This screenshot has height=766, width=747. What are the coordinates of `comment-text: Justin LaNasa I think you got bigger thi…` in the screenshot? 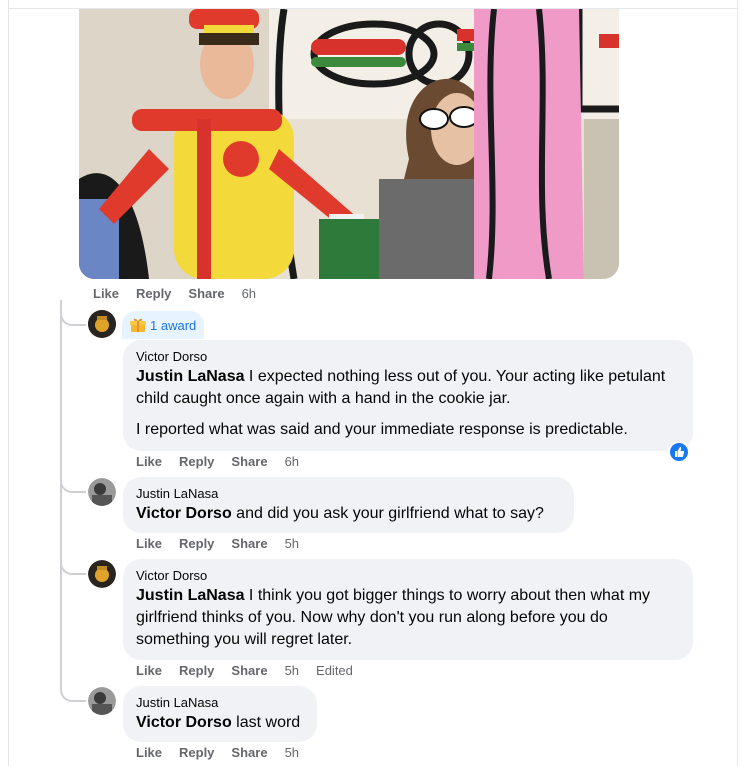 It's located at (393, 617).